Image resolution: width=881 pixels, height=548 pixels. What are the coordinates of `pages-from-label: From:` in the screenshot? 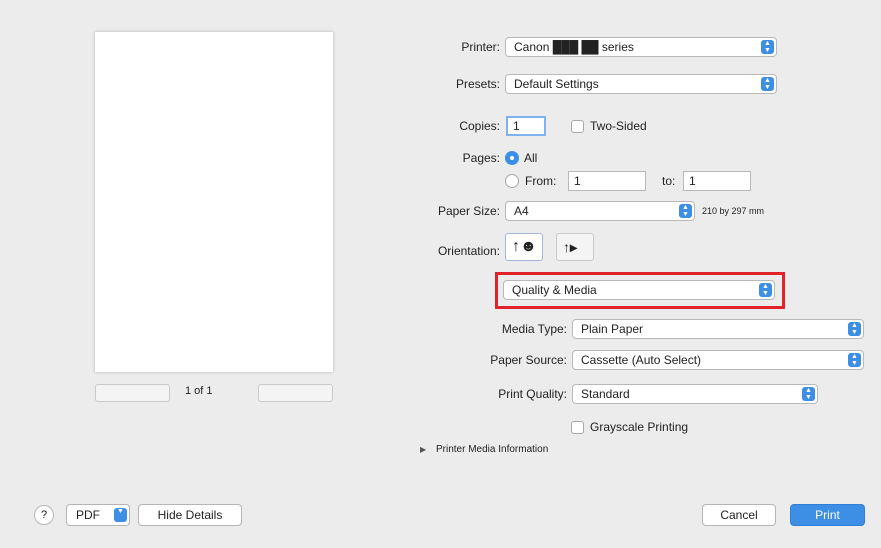 It's located at (541, 181).